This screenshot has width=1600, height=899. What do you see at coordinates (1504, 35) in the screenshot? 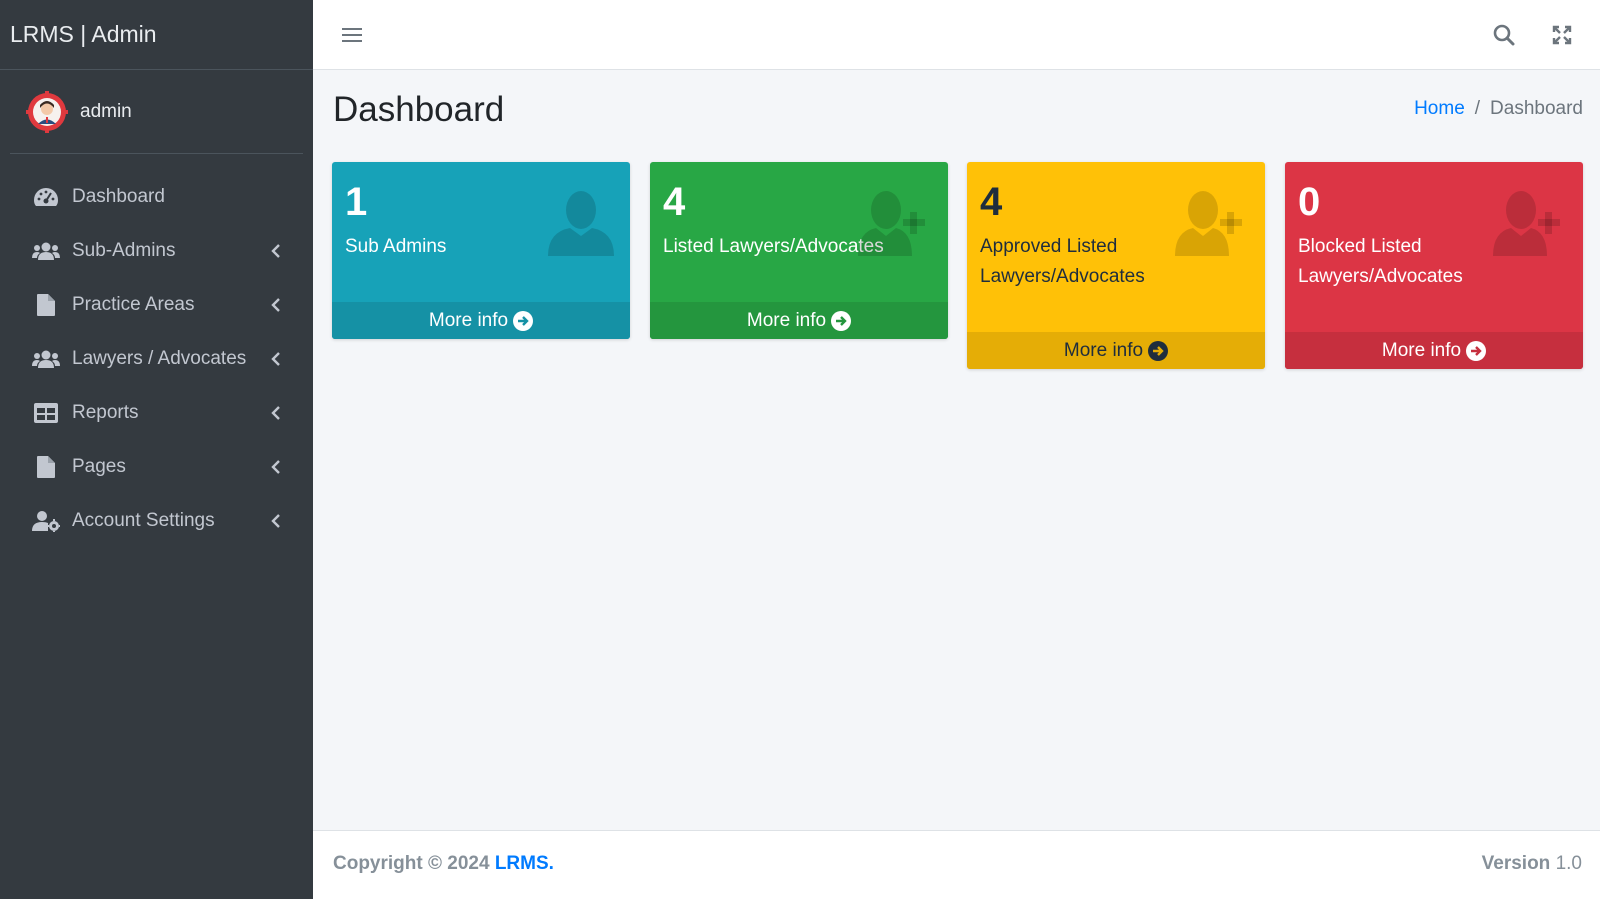
I see `search-icon` at bounding box center [1504, 35].